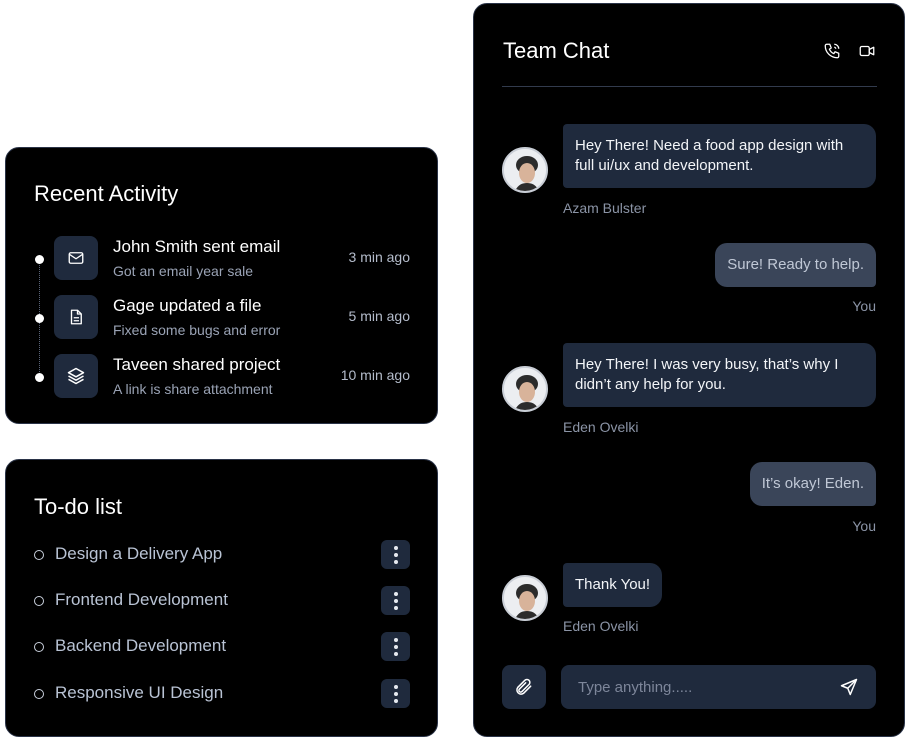 The height and width of the screenshot is (744, 909). I want to click on todo-item: Backend Development, so click(222, 647).